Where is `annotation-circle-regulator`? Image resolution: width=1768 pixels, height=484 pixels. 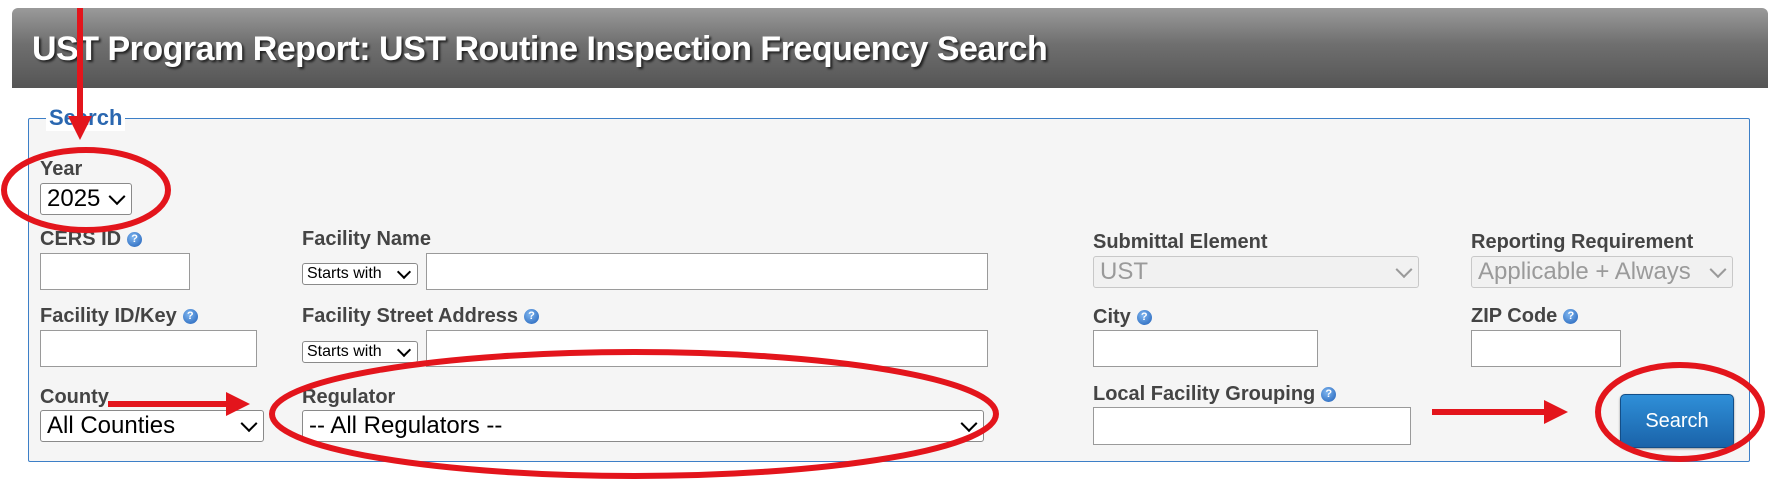 annotation-circle-regulator is located at coordinates (634, 414).